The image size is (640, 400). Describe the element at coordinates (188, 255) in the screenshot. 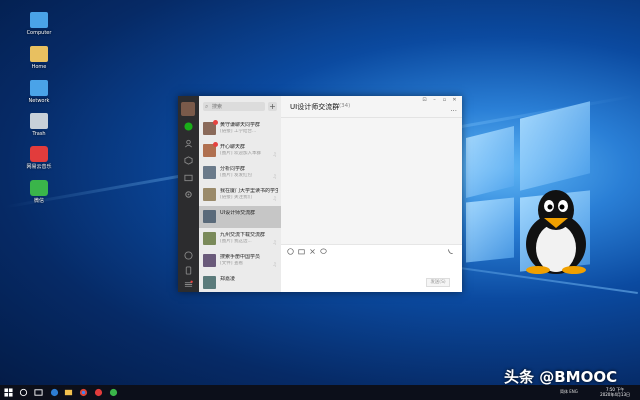

I see `moments-icon` at that location.